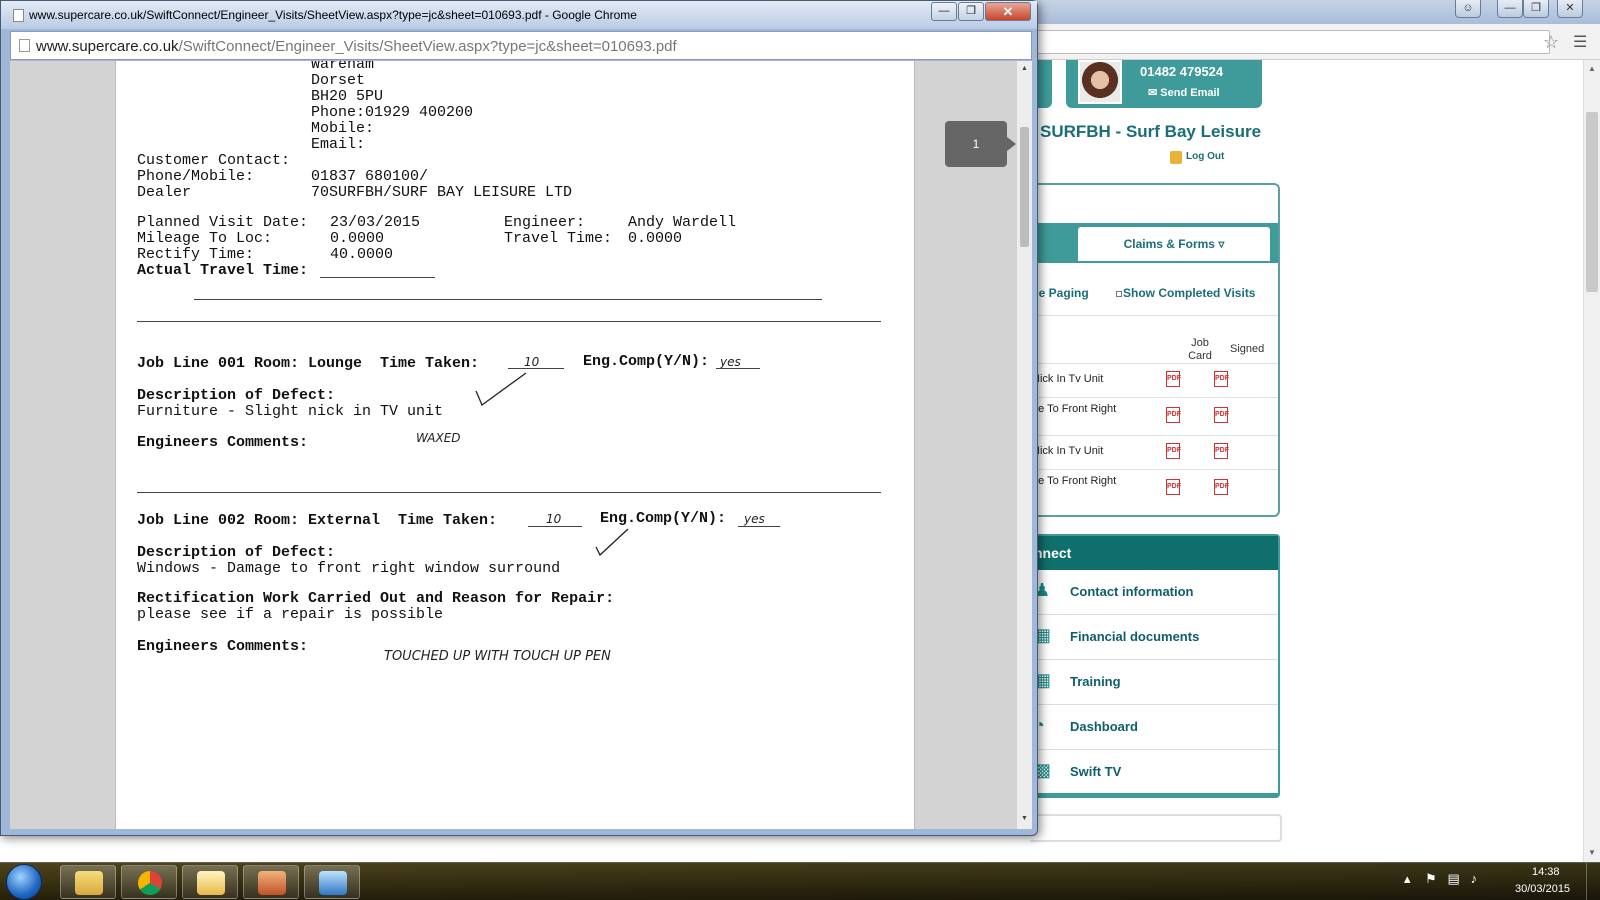 The image size is (1600, 900). What do you see at coordinates (377, 277) in the screenshot?
I see `signature-line` at bounding box center [377, 277].